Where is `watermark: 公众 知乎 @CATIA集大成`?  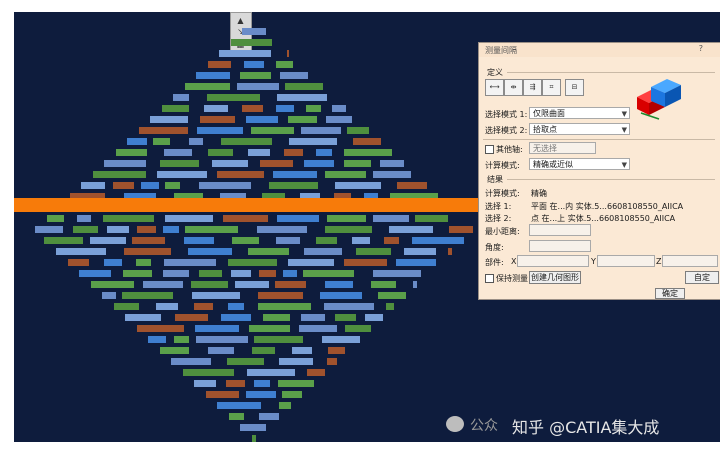
watermark: 公众 知乎 @CATIA集大成 is located at coordinates (576, 425).